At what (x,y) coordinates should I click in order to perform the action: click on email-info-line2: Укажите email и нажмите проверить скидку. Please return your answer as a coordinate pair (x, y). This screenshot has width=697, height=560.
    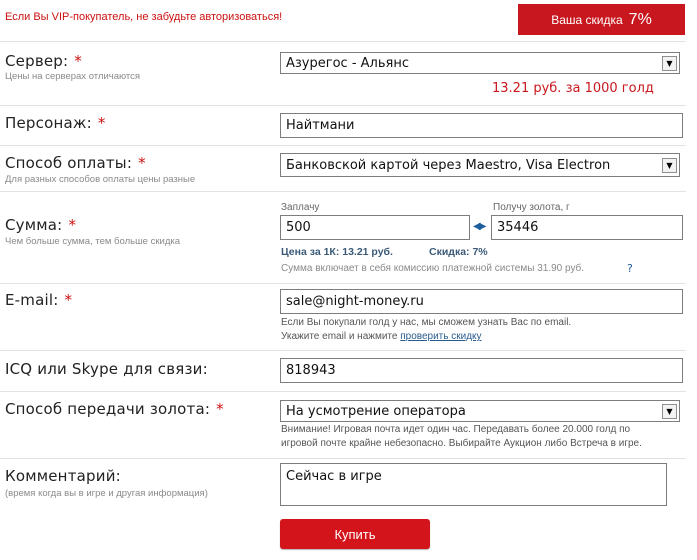
    Looking at the image, I should click on (381, 336).